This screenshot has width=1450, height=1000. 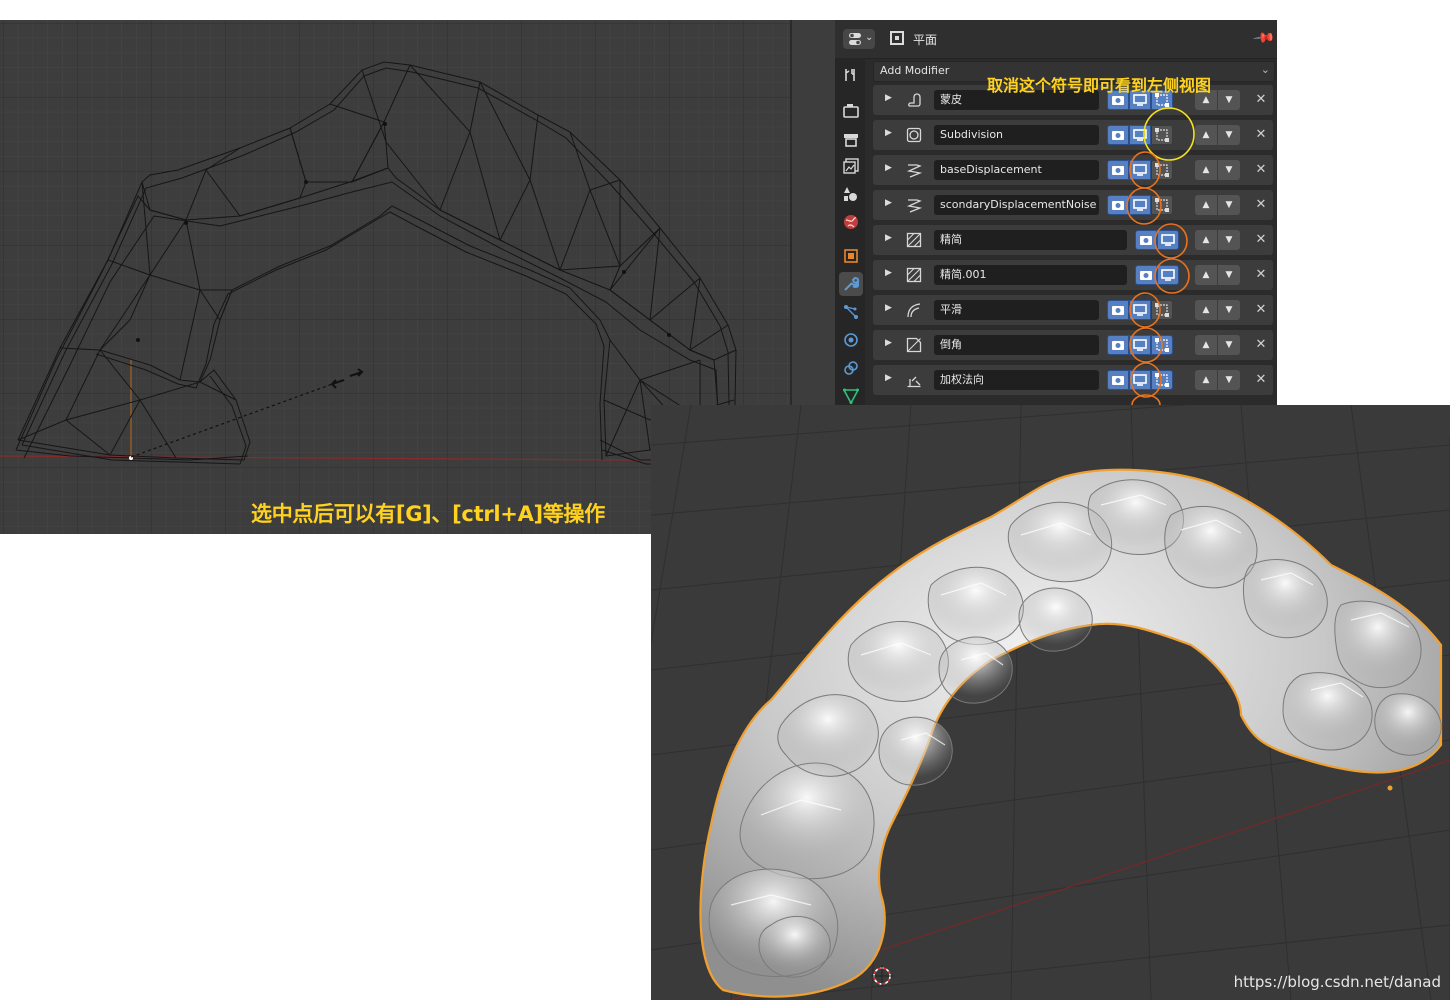 What do you see at coordinates (851, 75) in the screenshot?
I see `tab-tool` at bounding box center [851, 75].